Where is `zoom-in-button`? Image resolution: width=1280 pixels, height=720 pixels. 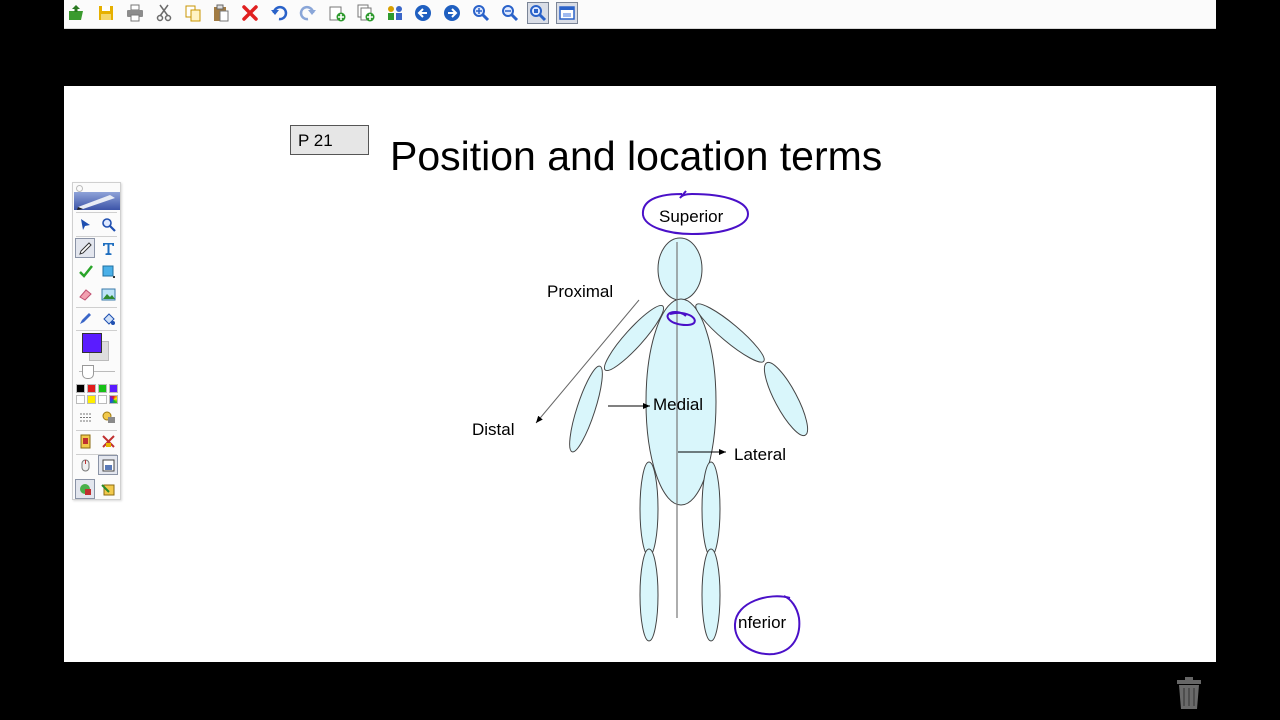
zoom-in-button is located at coordinates (481, 13).